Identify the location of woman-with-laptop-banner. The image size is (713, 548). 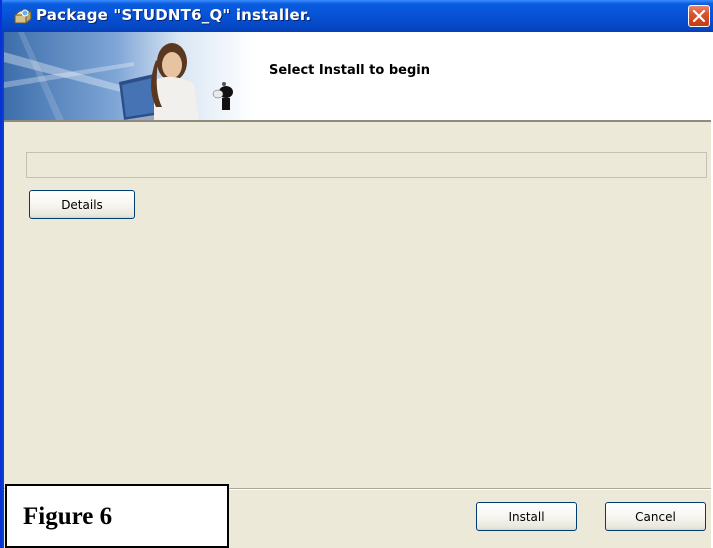
(129, 76).